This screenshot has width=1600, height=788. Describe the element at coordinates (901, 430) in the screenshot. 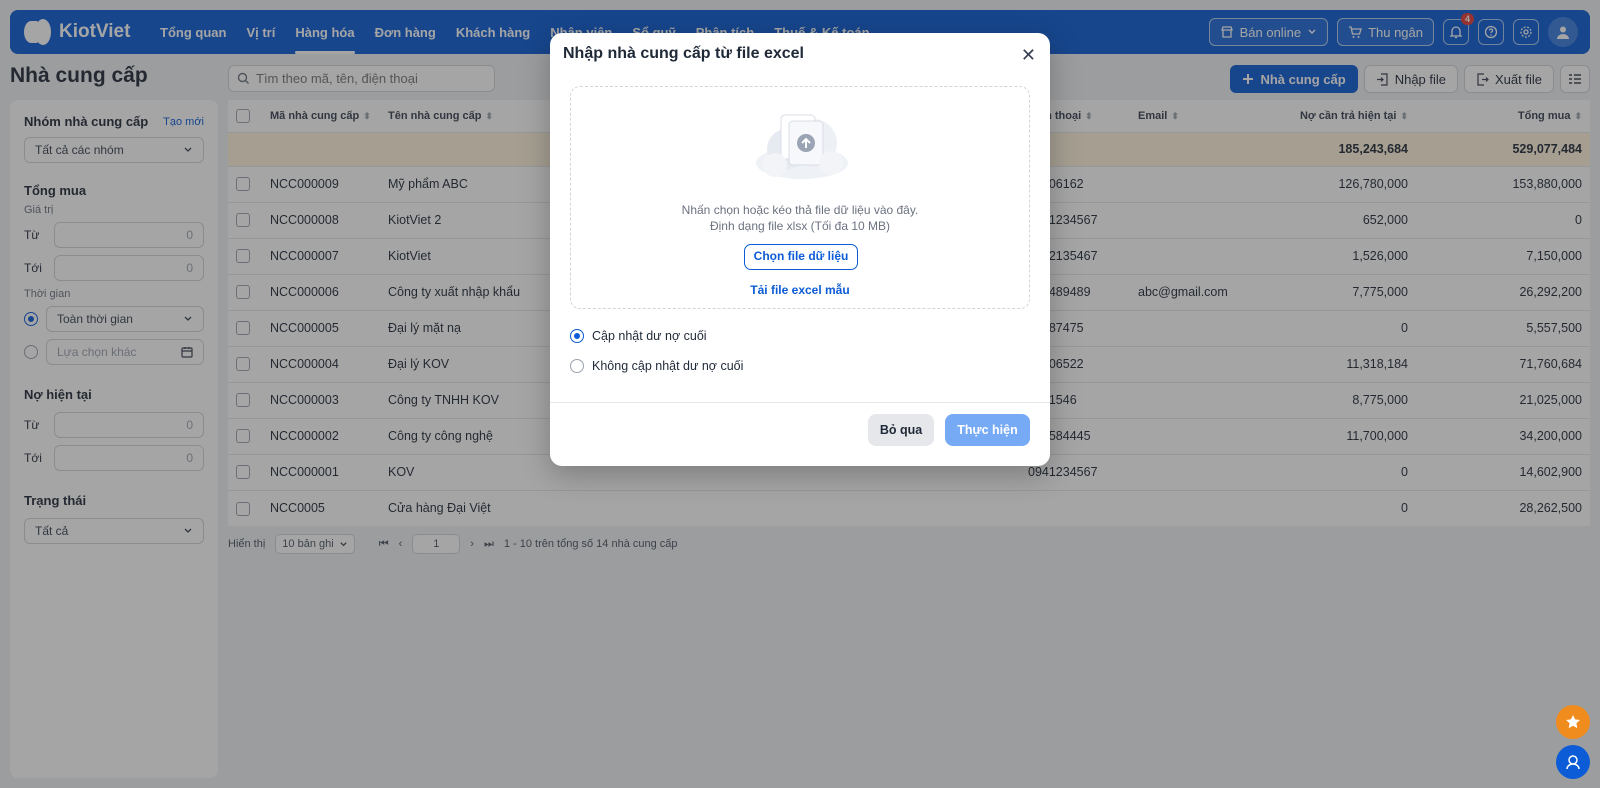

I see `cancel-button: Bỏ qua` at that location.